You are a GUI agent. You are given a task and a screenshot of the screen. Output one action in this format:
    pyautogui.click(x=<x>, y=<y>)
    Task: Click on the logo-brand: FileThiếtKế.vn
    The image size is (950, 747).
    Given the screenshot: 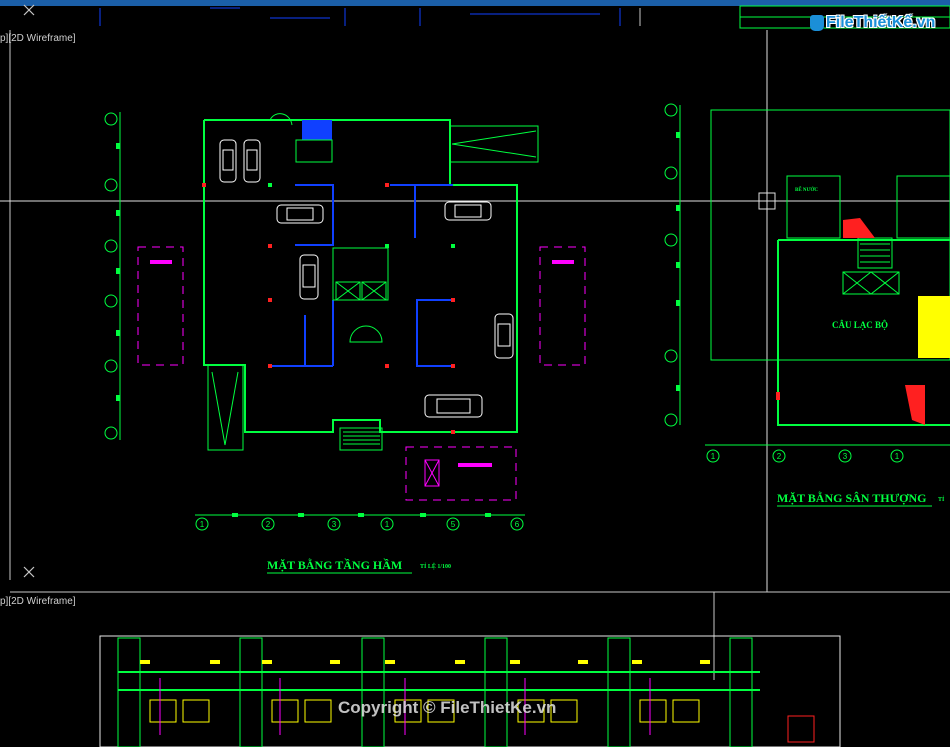 What is the action you would take?
    pyautogui.click(x=881, y=22)
    